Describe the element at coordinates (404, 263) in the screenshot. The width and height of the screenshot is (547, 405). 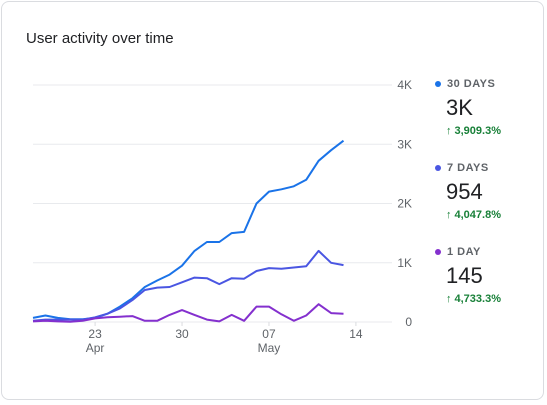
I see `y-tick-label: 1K` at that location.